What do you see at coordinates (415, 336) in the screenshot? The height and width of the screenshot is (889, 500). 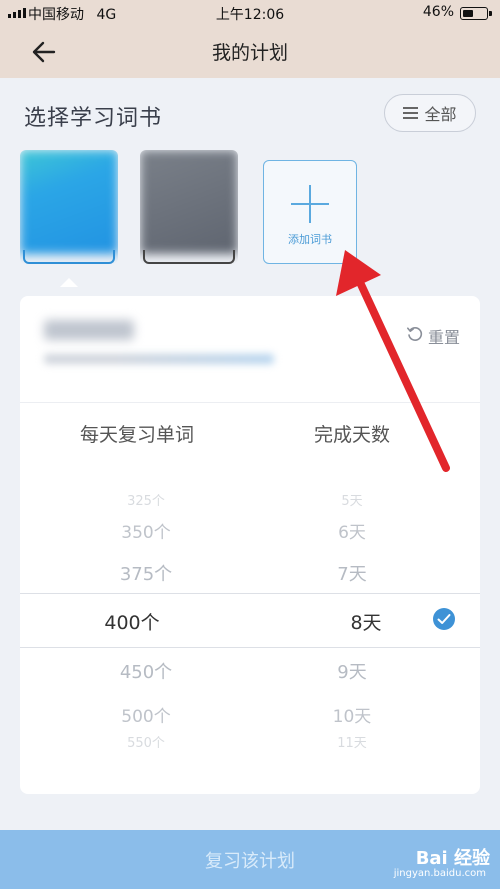 I see `reset-icon` at bounding box center [415, 336].